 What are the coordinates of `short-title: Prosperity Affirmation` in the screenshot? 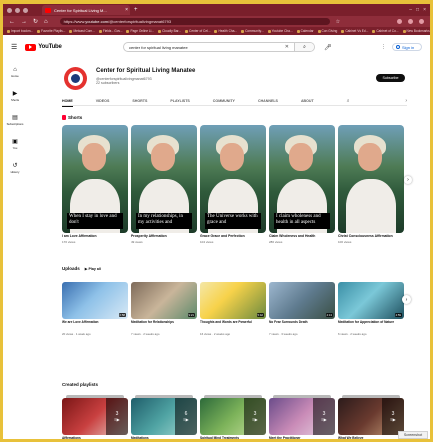 It's located at (164, 236).